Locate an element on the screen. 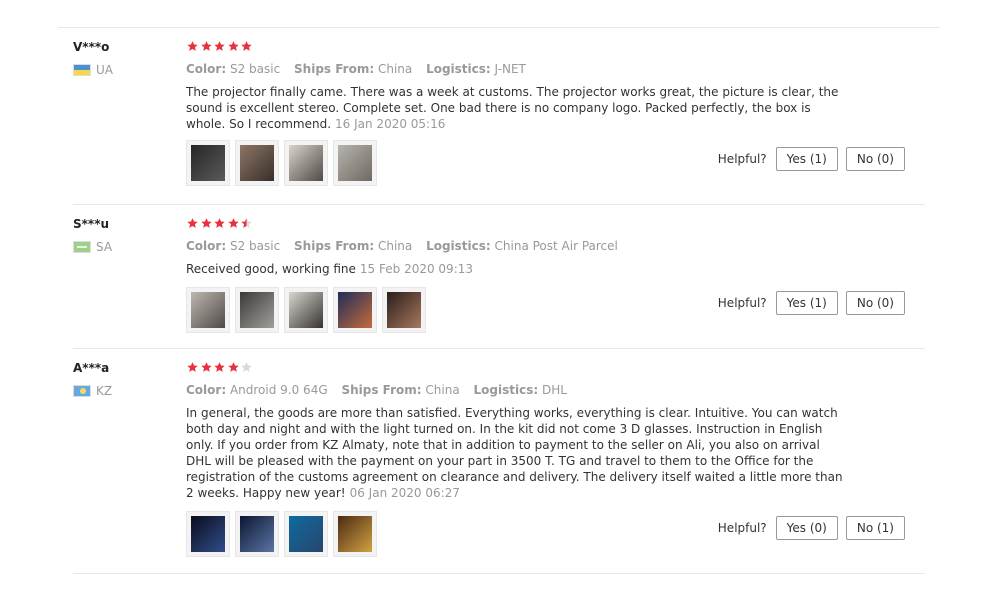 Image resolution: width=1000 pixels, height=600 pixels. helpful-yes-button: Yes (0) is located at coordinates (806, 528).